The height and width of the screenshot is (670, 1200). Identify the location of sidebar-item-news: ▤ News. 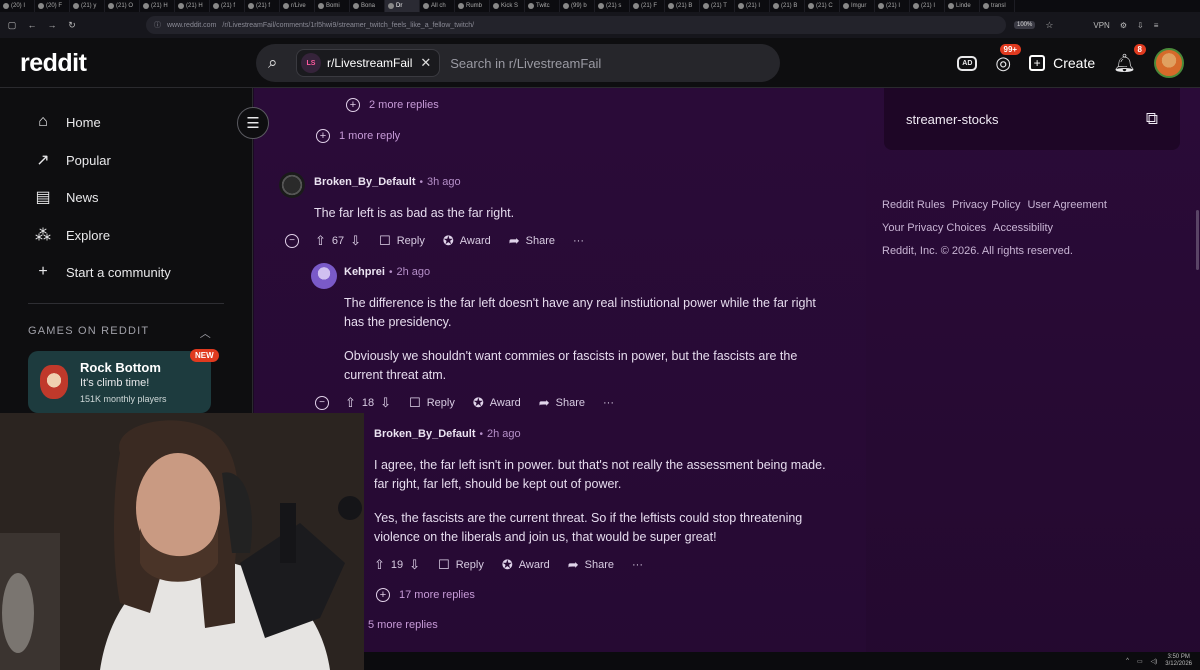
(66, 197).